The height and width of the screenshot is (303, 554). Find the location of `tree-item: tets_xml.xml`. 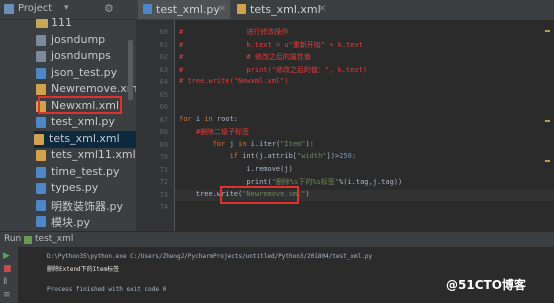

tree-item: tets_xml.xml is located at coordinates (85, 139).